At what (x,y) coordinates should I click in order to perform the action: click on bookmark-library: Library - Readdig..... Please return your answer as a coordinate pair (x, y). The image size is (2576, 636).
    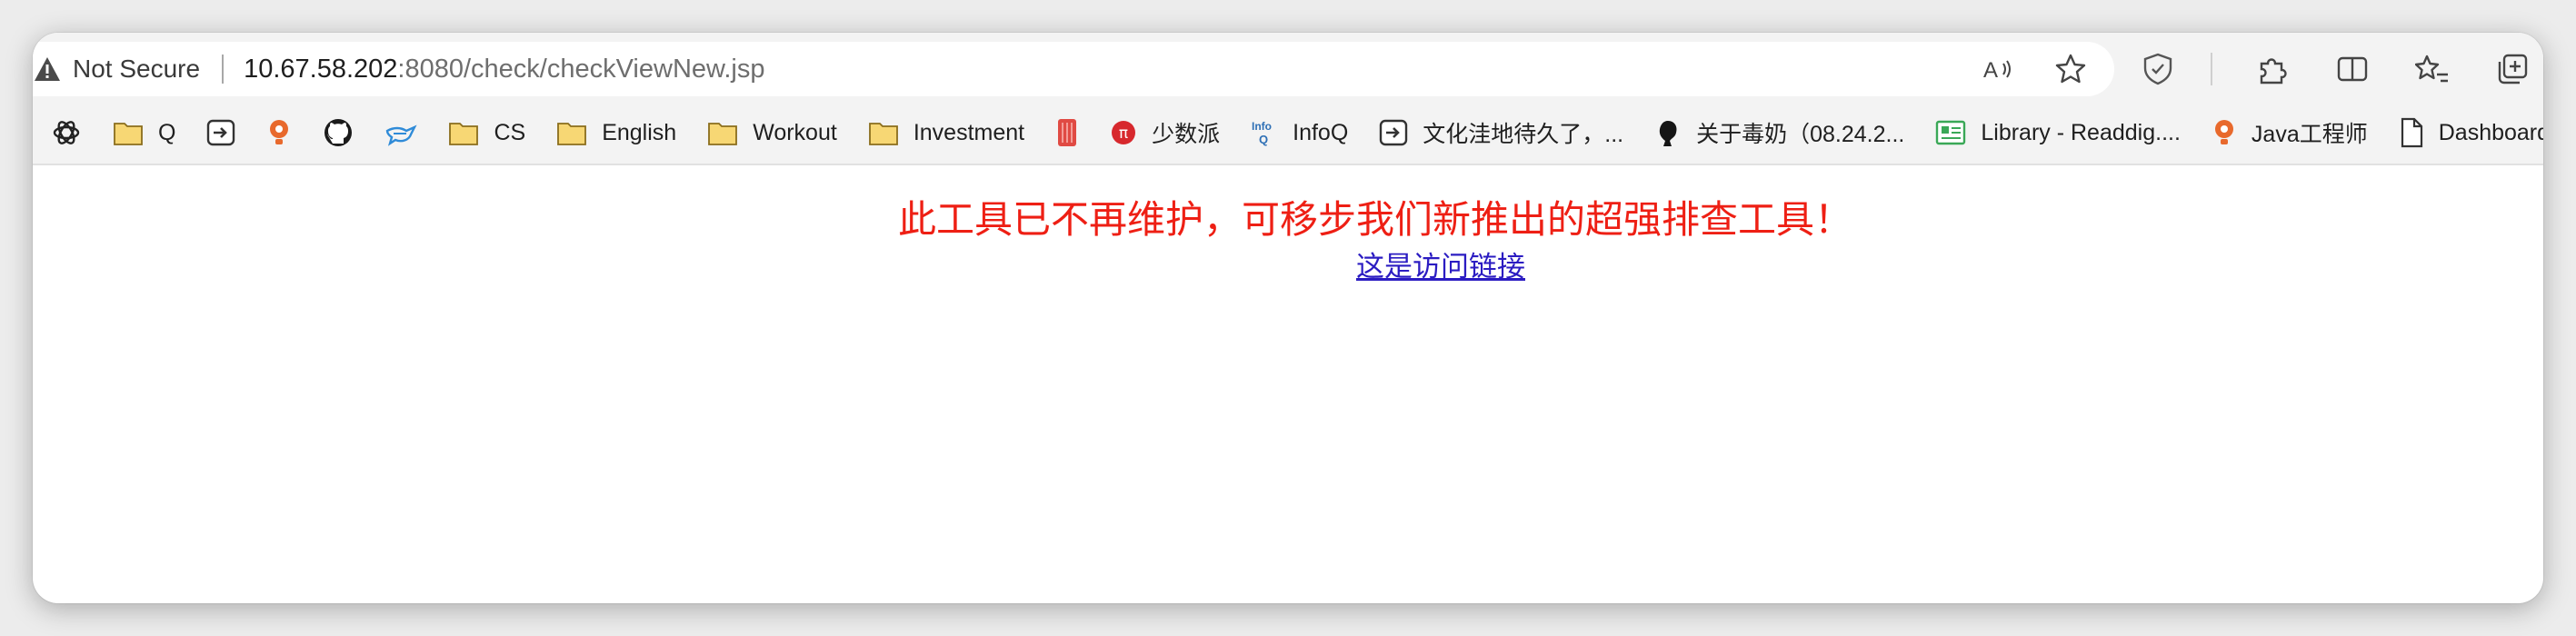
    Looking at the image, I should click on (2058, 132).